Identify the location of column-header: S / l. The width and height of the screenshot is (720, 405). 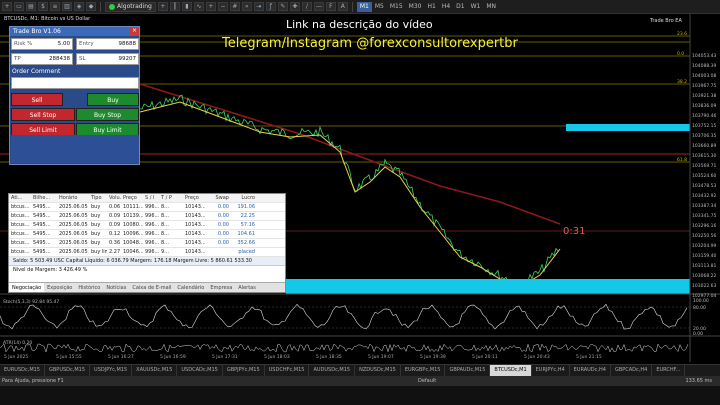
(151, 198).